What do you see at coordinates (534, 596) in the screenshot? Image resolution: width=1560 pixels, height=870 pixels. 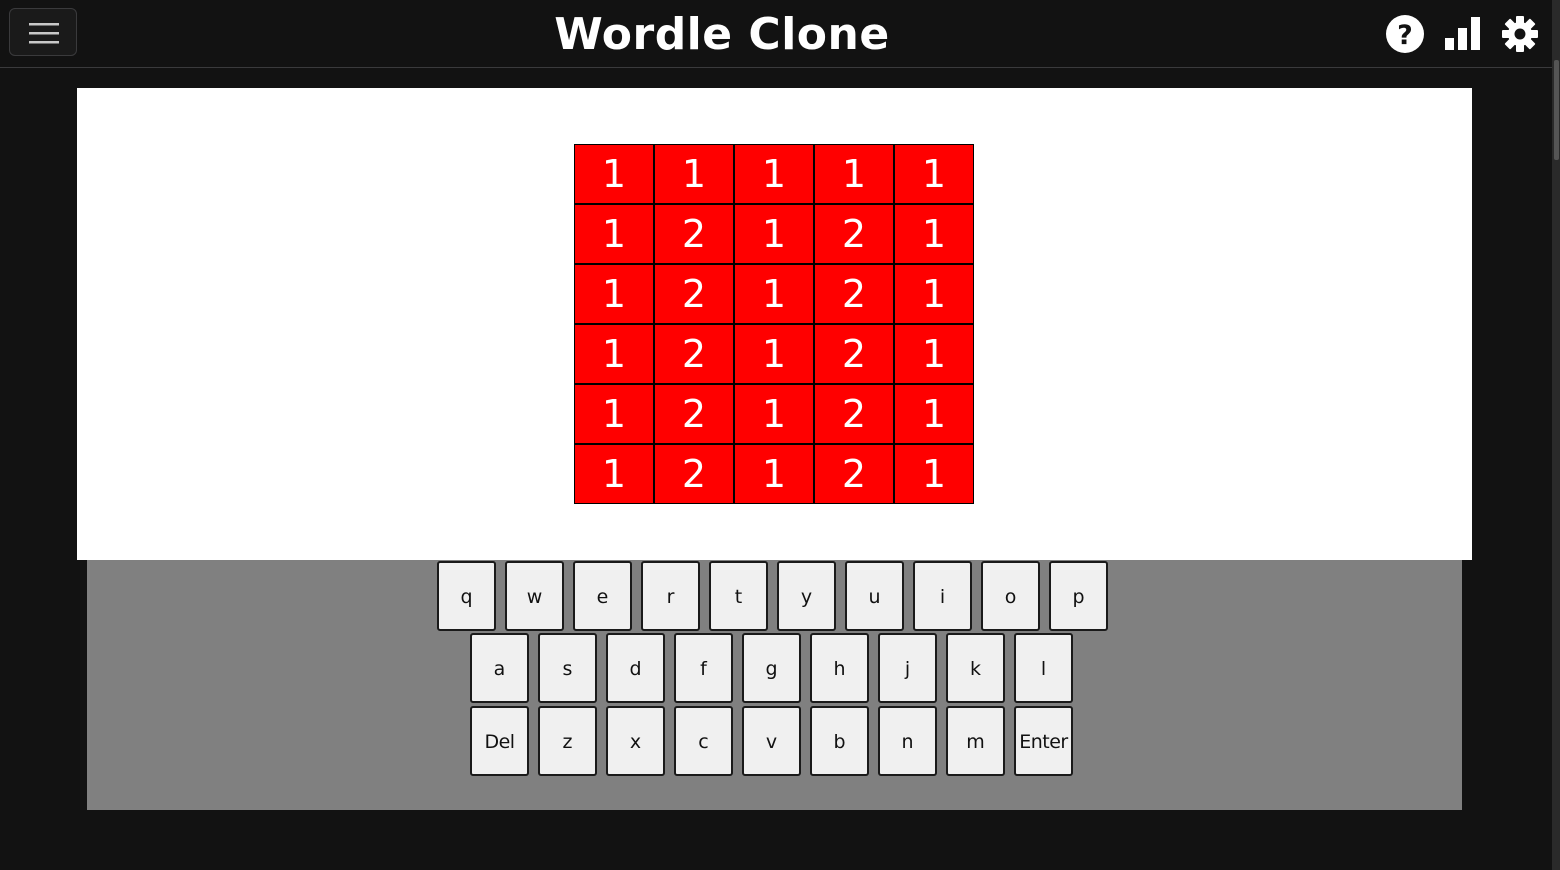 I see `key-w: w` at bounding box center [534, 596].